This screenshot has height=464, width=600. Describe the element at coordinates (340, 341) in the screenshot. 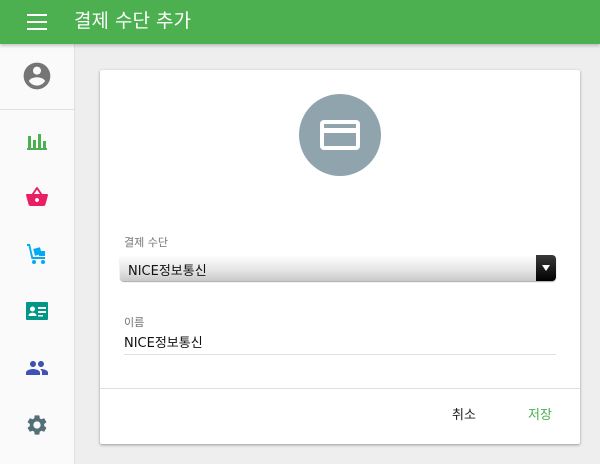

I see `name-input` at that location.